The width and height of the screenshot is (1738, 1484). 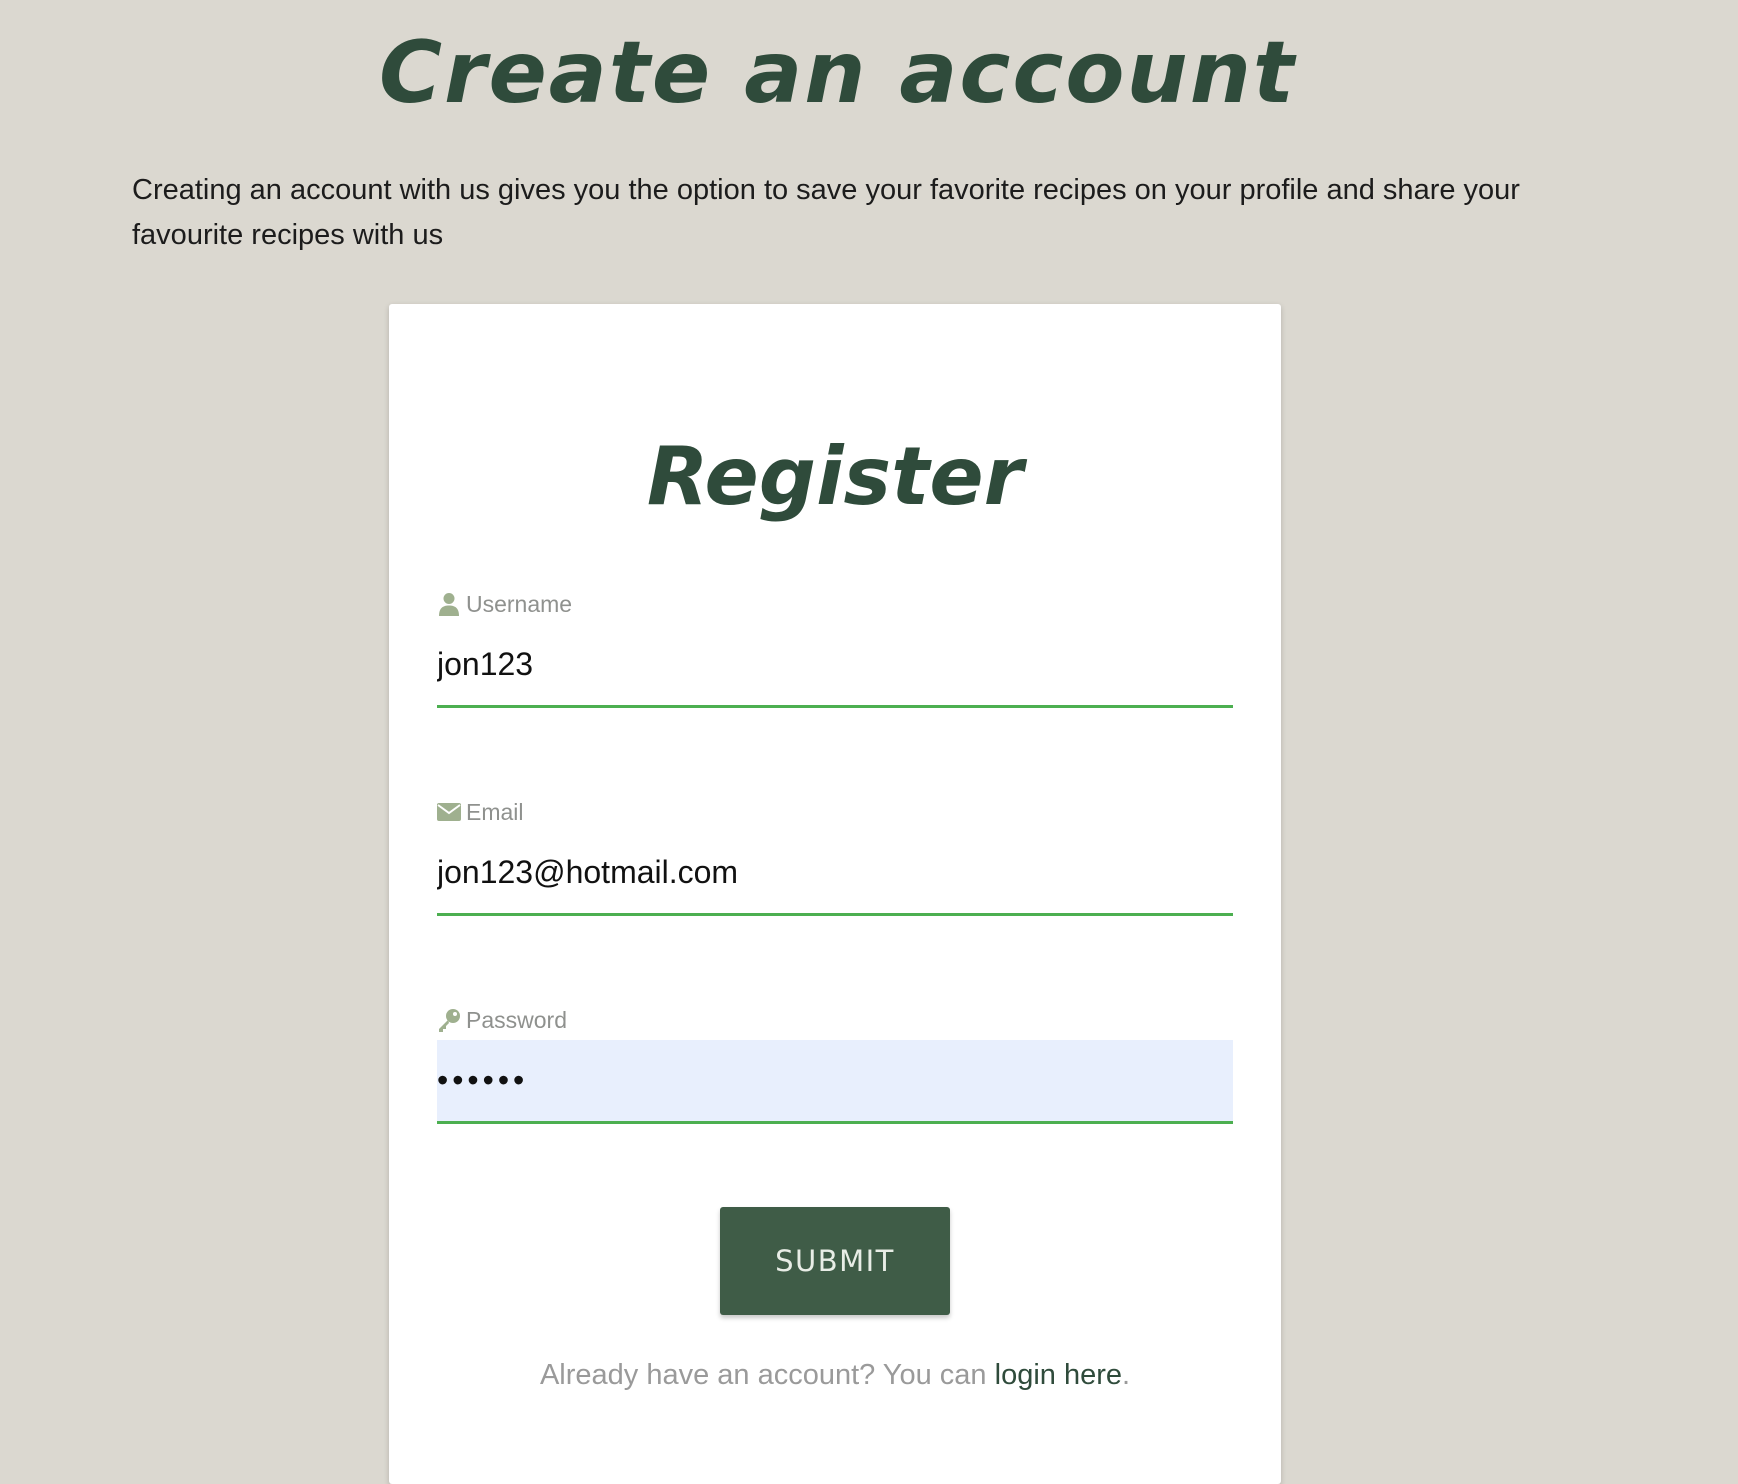 What do you see at coordinates (495, 811) in the screenshot?
I see `email-label-text: Email` at bounding box center [495, 811].